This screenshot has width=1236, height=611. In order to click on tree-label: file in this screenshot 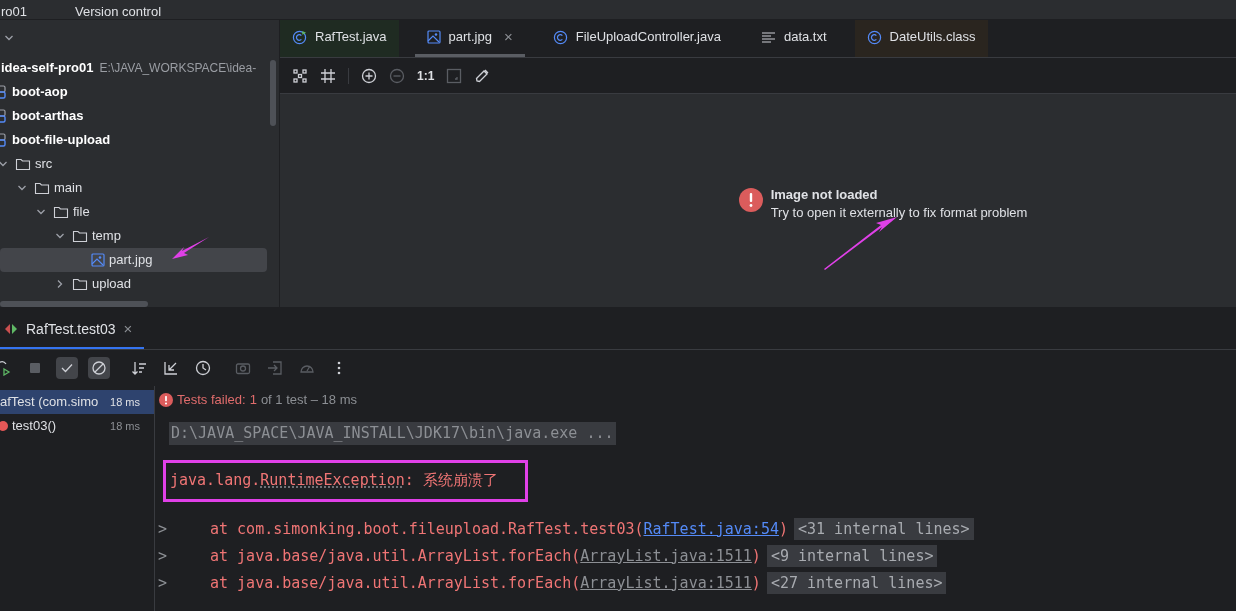, I will do `click(81, 212)`.